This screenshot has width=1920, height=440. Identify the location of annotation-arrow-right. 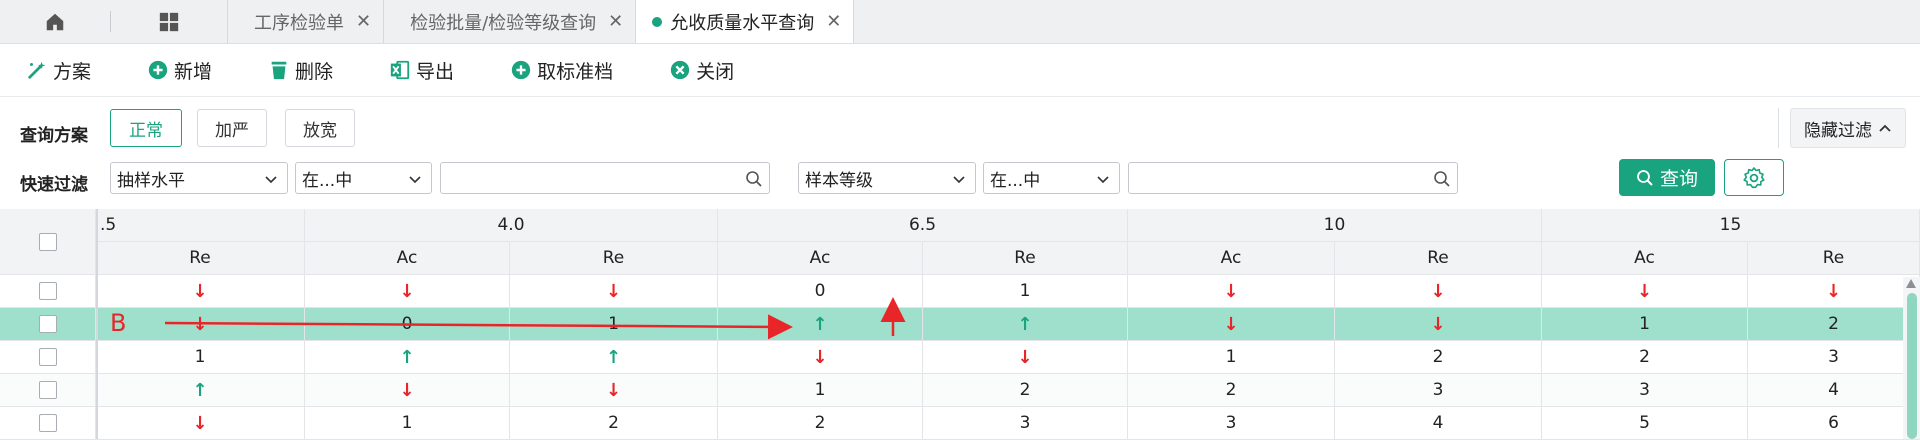
(478, 327).